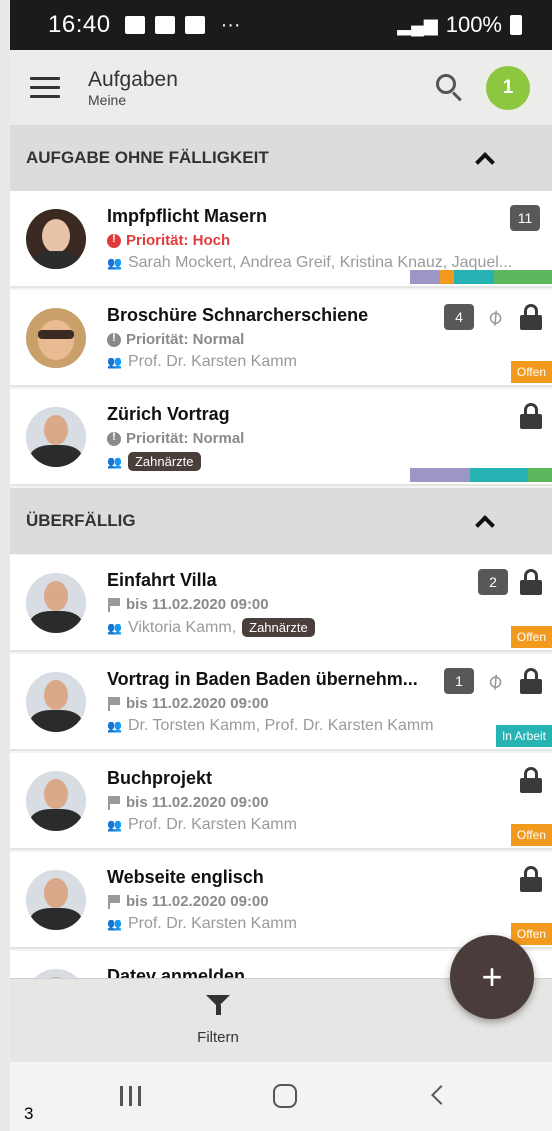  I want to click on notification-icons: ···, so click(182, 25).